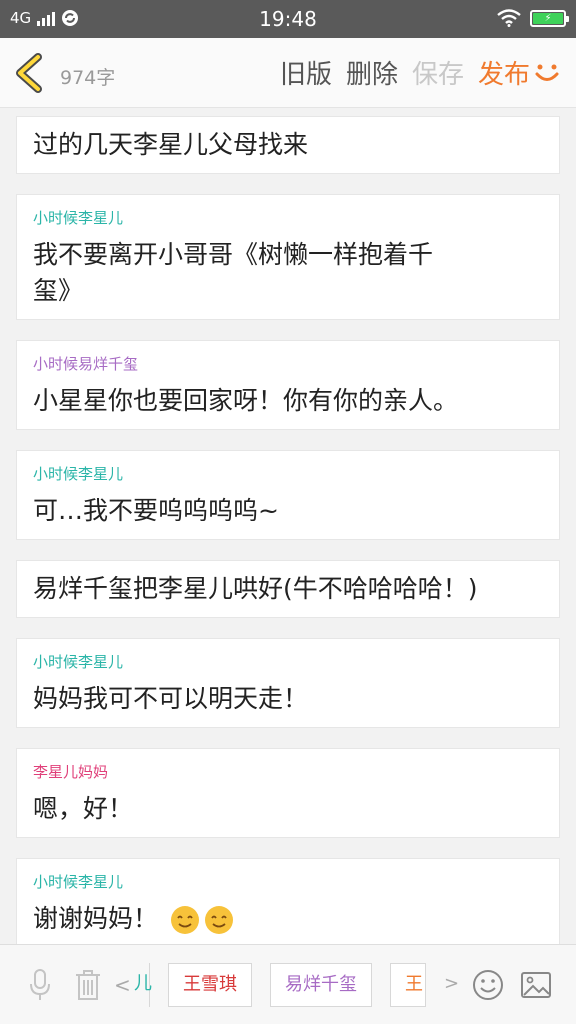 The width and height of the screenshot is (576, 1024). I want to click on back-button, so click(30, 73).